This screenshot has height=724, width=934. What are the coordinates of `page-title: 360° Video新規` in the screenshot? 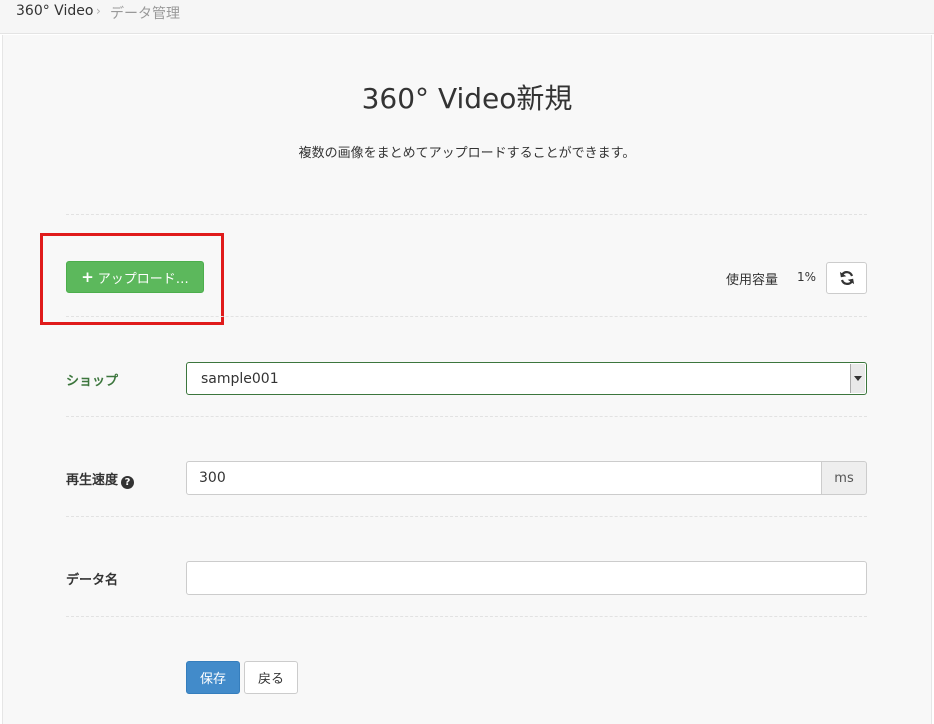 It's located at (467, 98).